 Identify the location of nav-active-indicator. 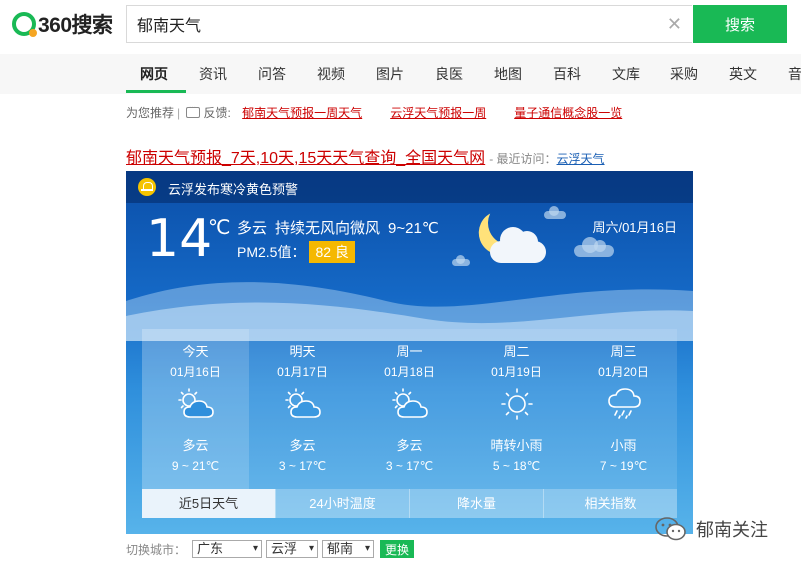
(156, 91).